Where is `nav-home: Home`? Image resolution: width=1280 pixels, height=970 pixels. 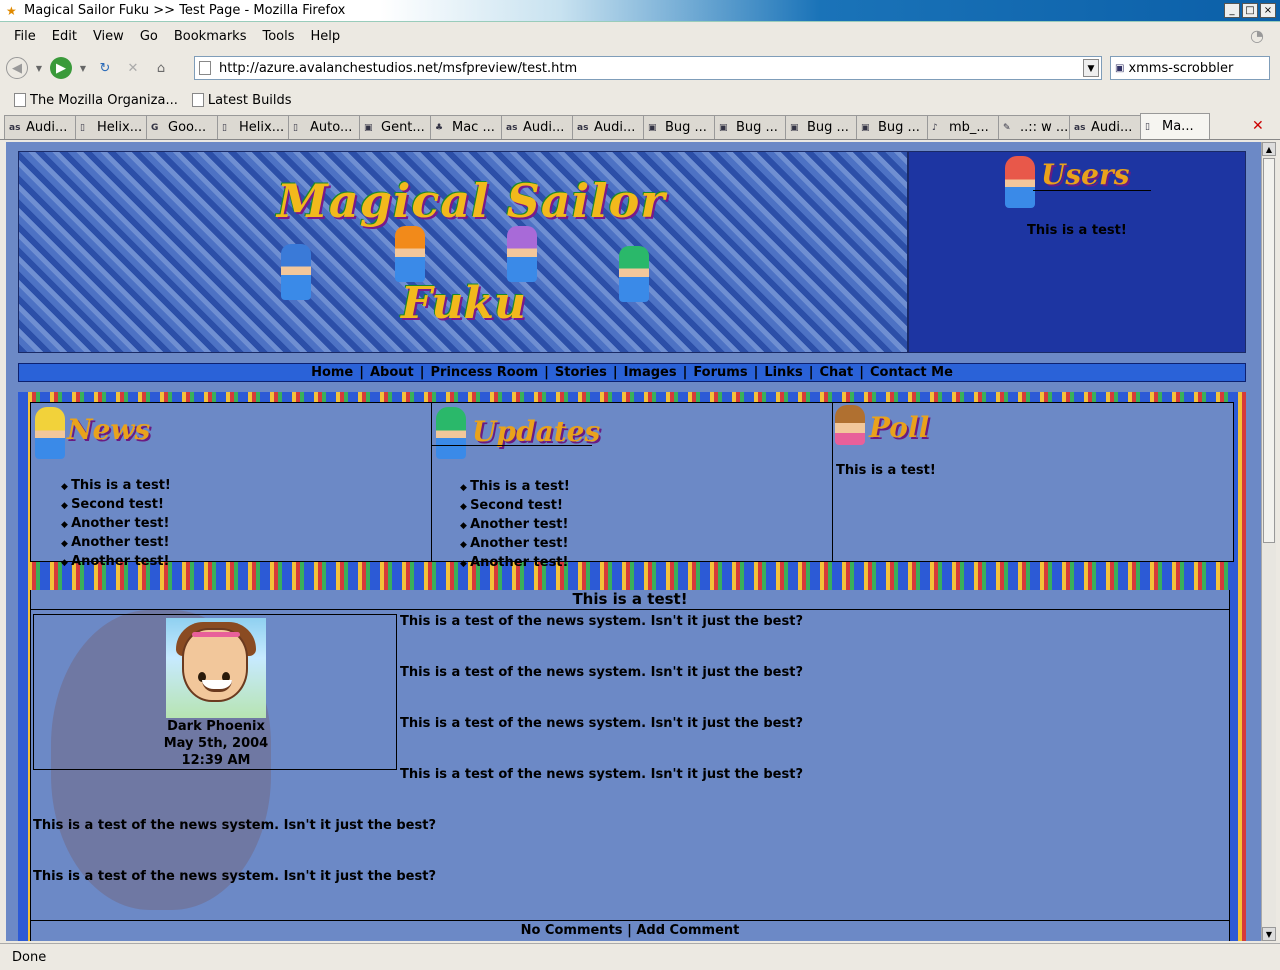 nav-home: Home is located at coordinates (332, 372).